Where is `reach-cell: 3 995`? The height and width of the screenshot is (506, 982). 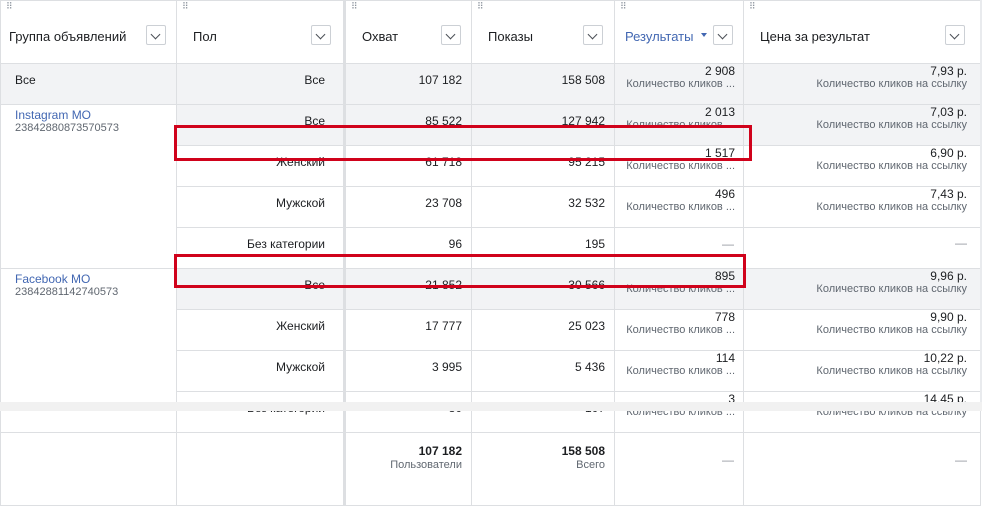 reach-cell: 3 995 is located at coordinates (408, 371).